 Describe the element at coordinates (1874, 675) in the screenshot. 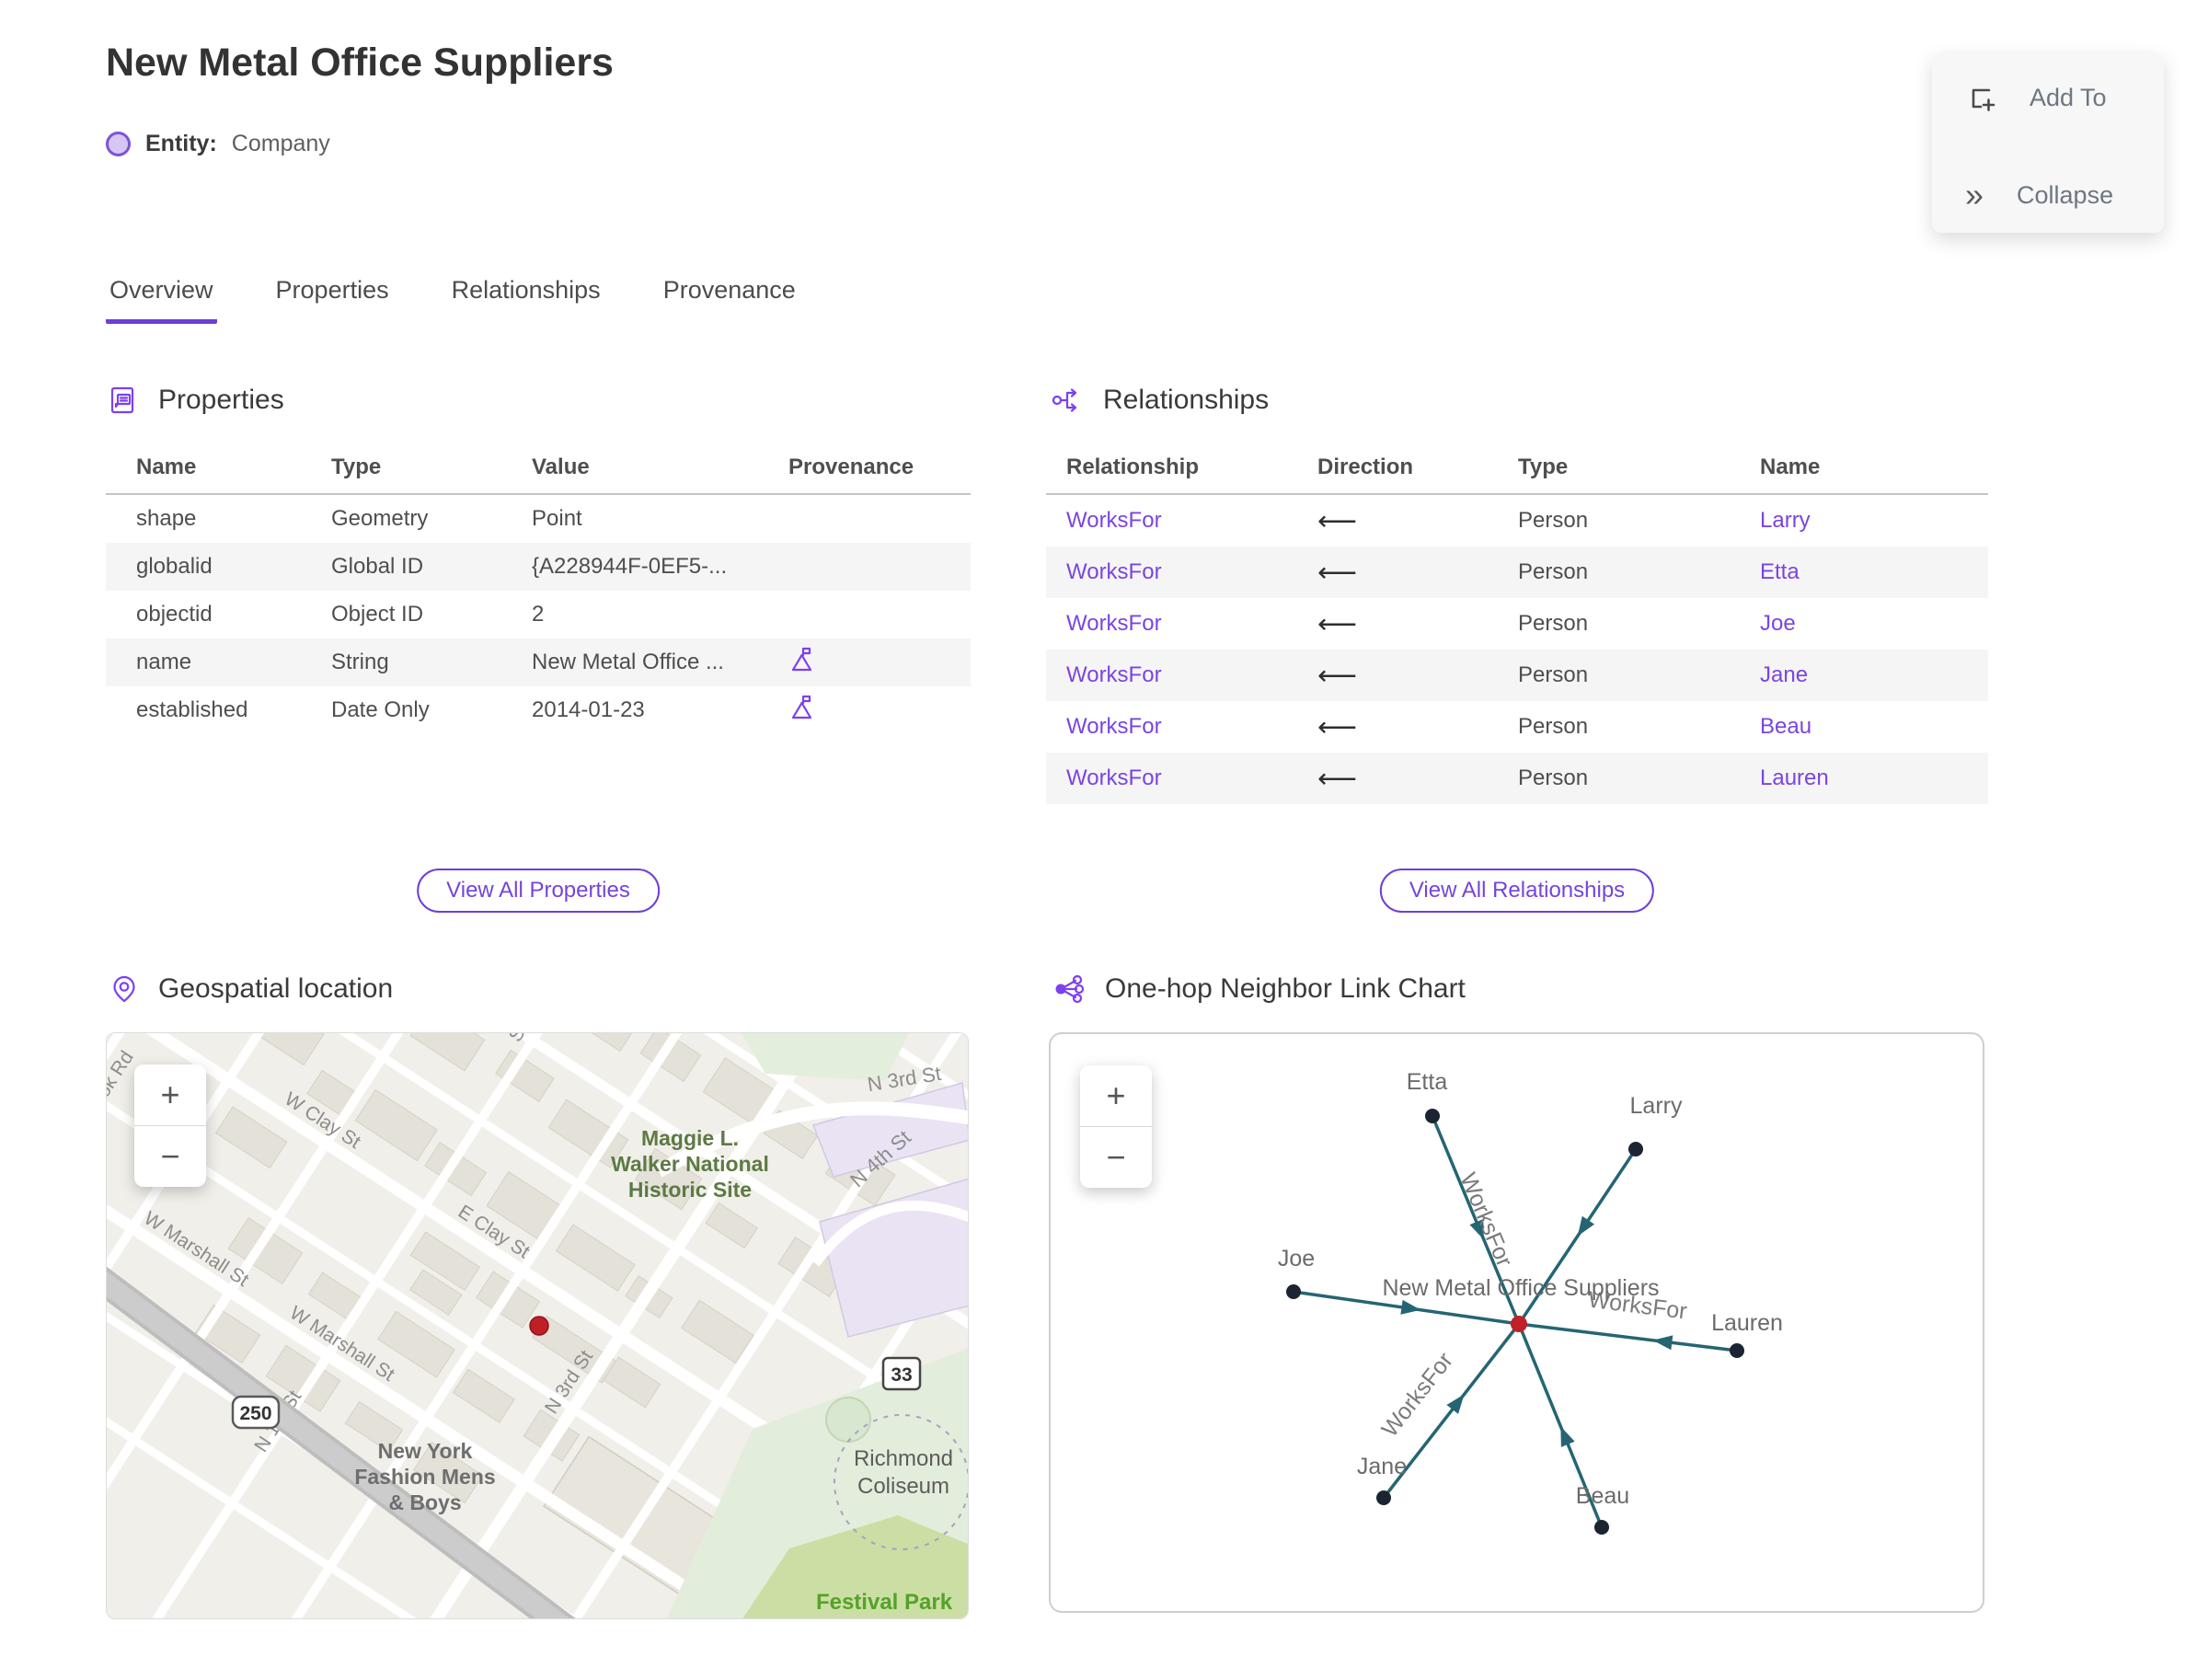

I see `person-link: Jane` at that location.